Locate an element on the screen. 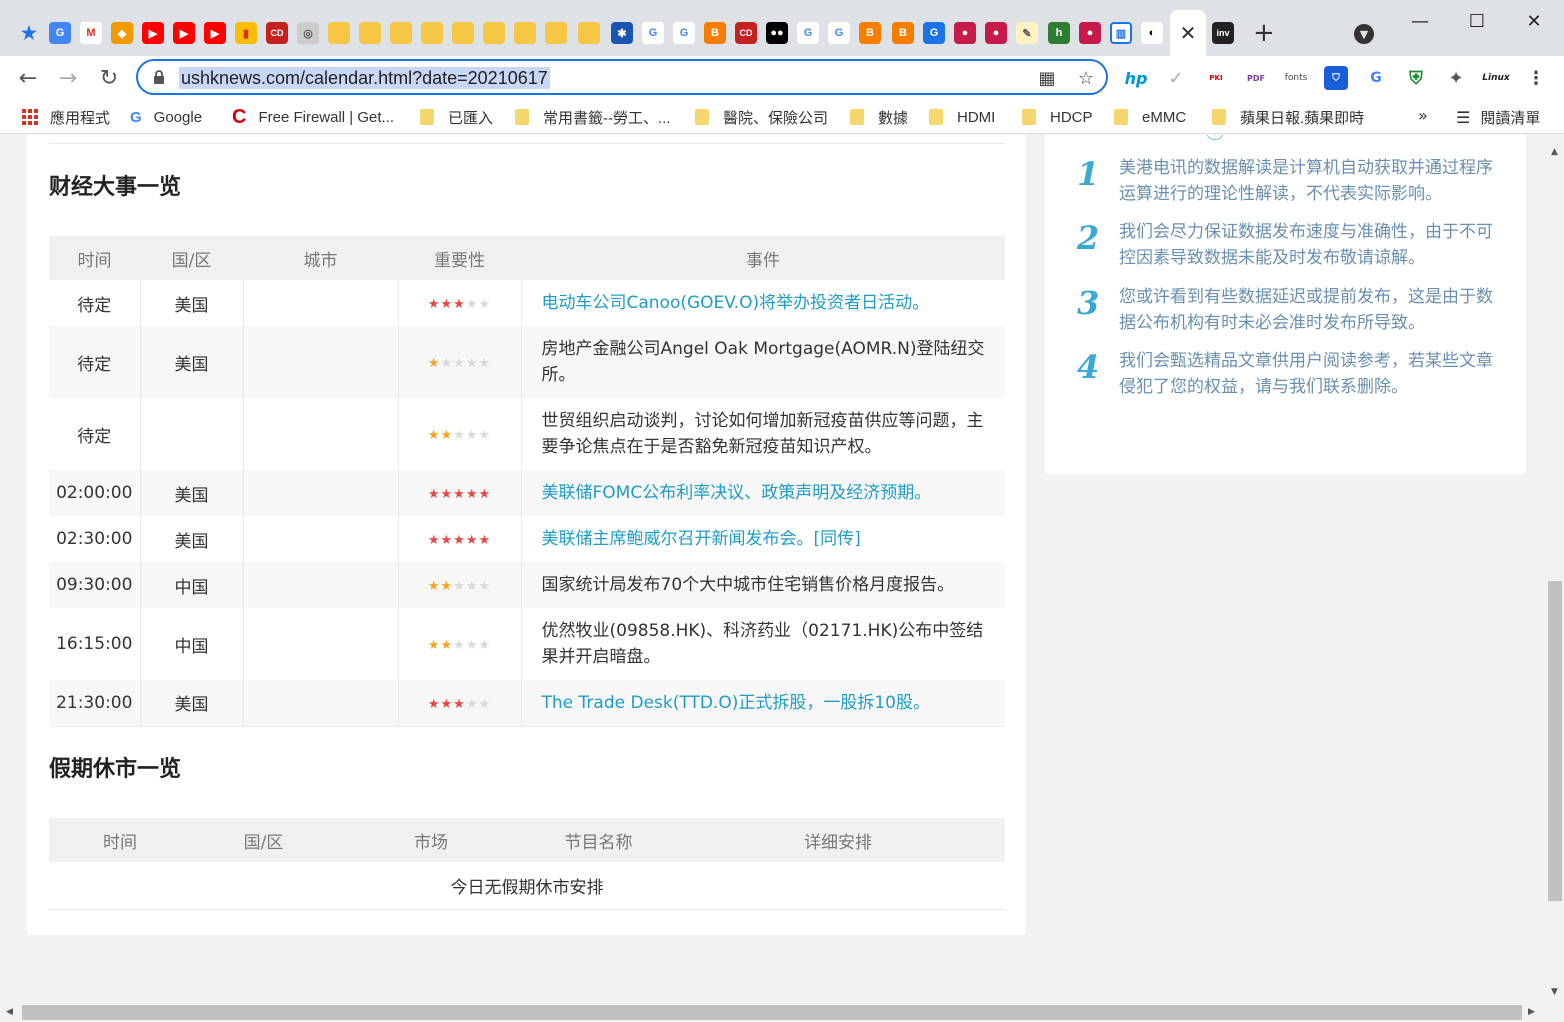 This screenshot has width=1564, height=1022. fonts-extension-icon: fonts is located at coordinates (1296, 78).